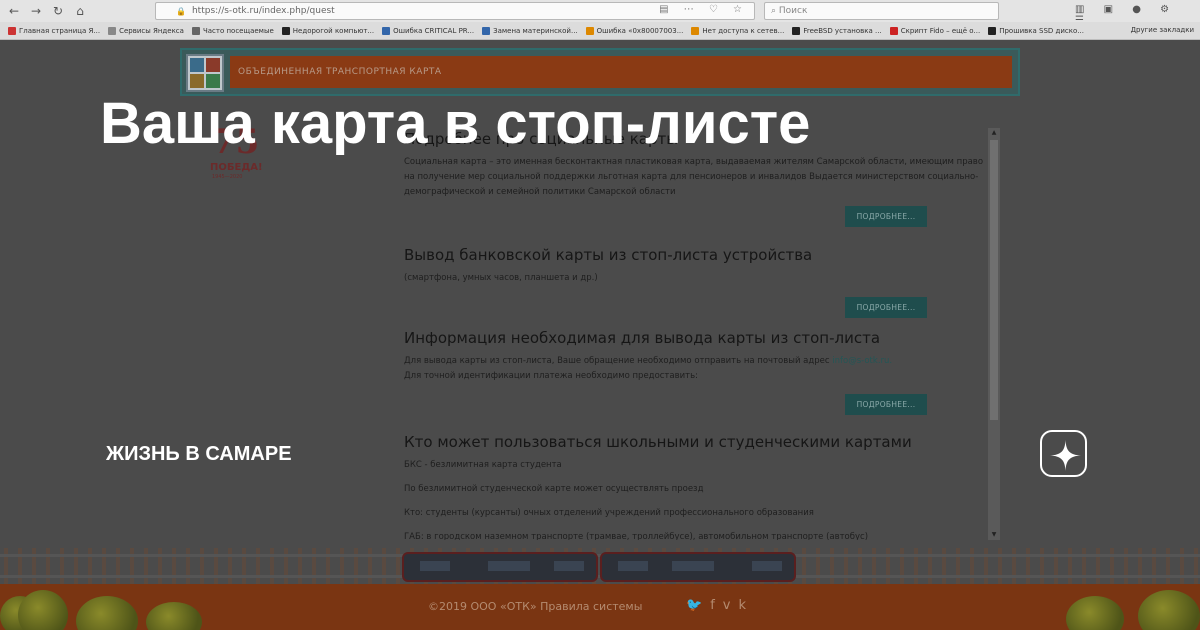 The image size is (1200, 630). Describe the element at coordinates (199, 454) in the screenshot. I see `channel-name: ЖИЗНЬ В САМАРЕ` at that location.